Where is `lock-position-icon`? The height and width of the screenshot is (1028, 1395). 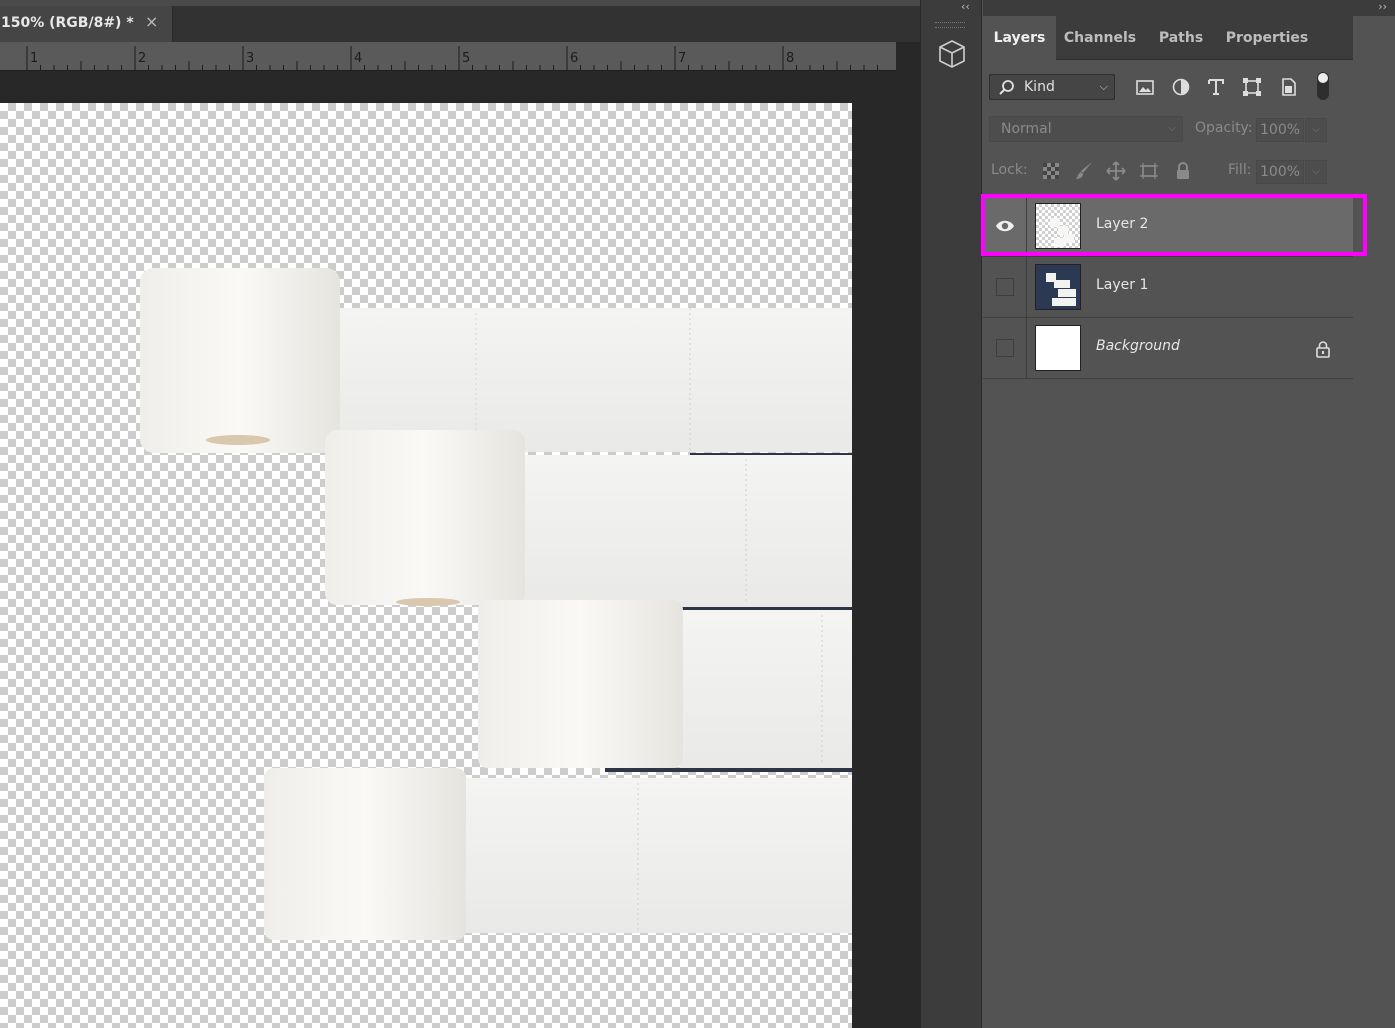 lock-position-icon is located at coordinates (1116, 171).